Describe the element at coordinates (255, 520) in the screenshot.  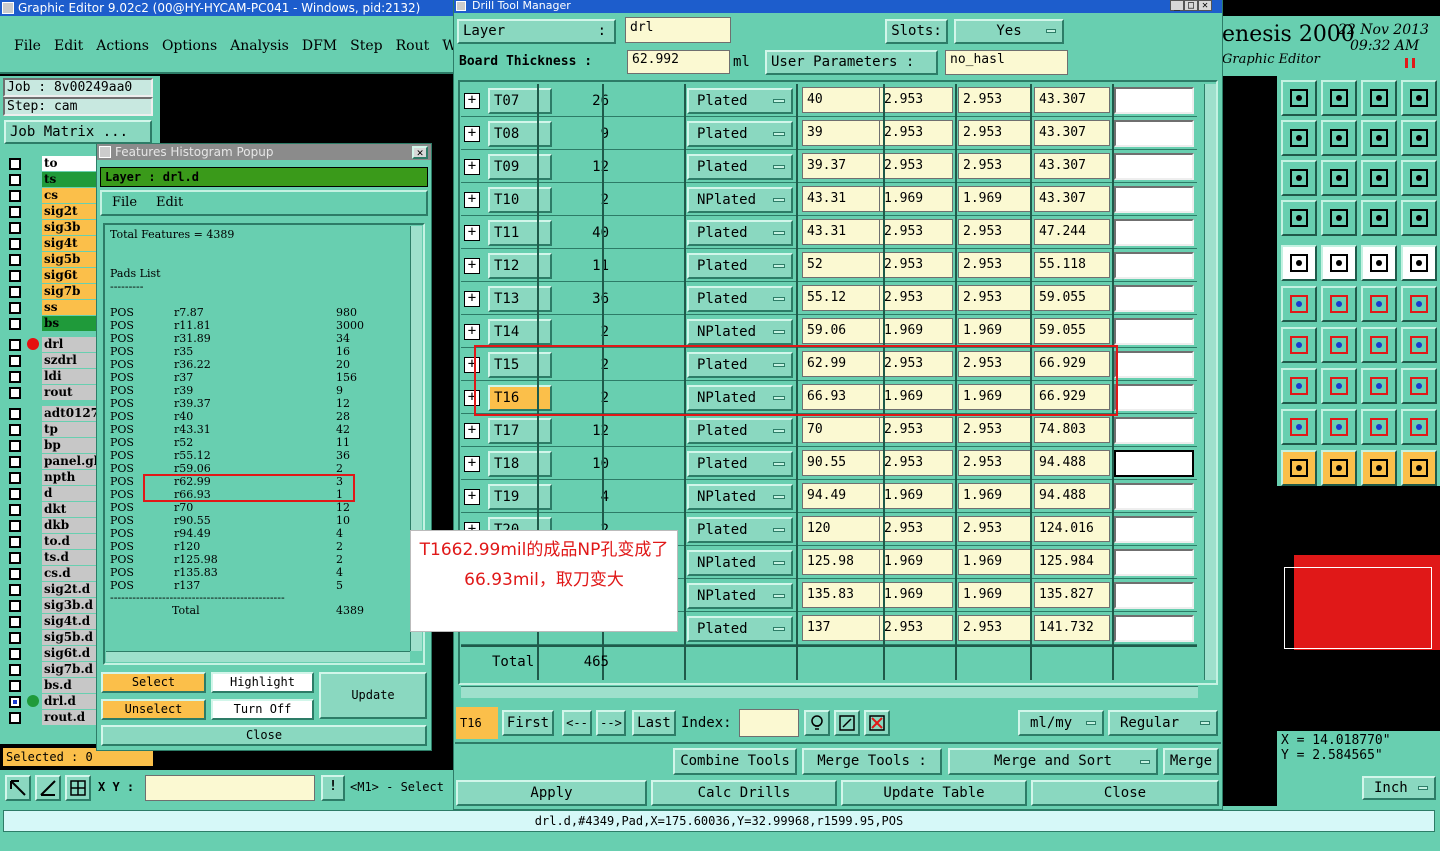
I see `histogram-row: POS r90.55 10` at that location.